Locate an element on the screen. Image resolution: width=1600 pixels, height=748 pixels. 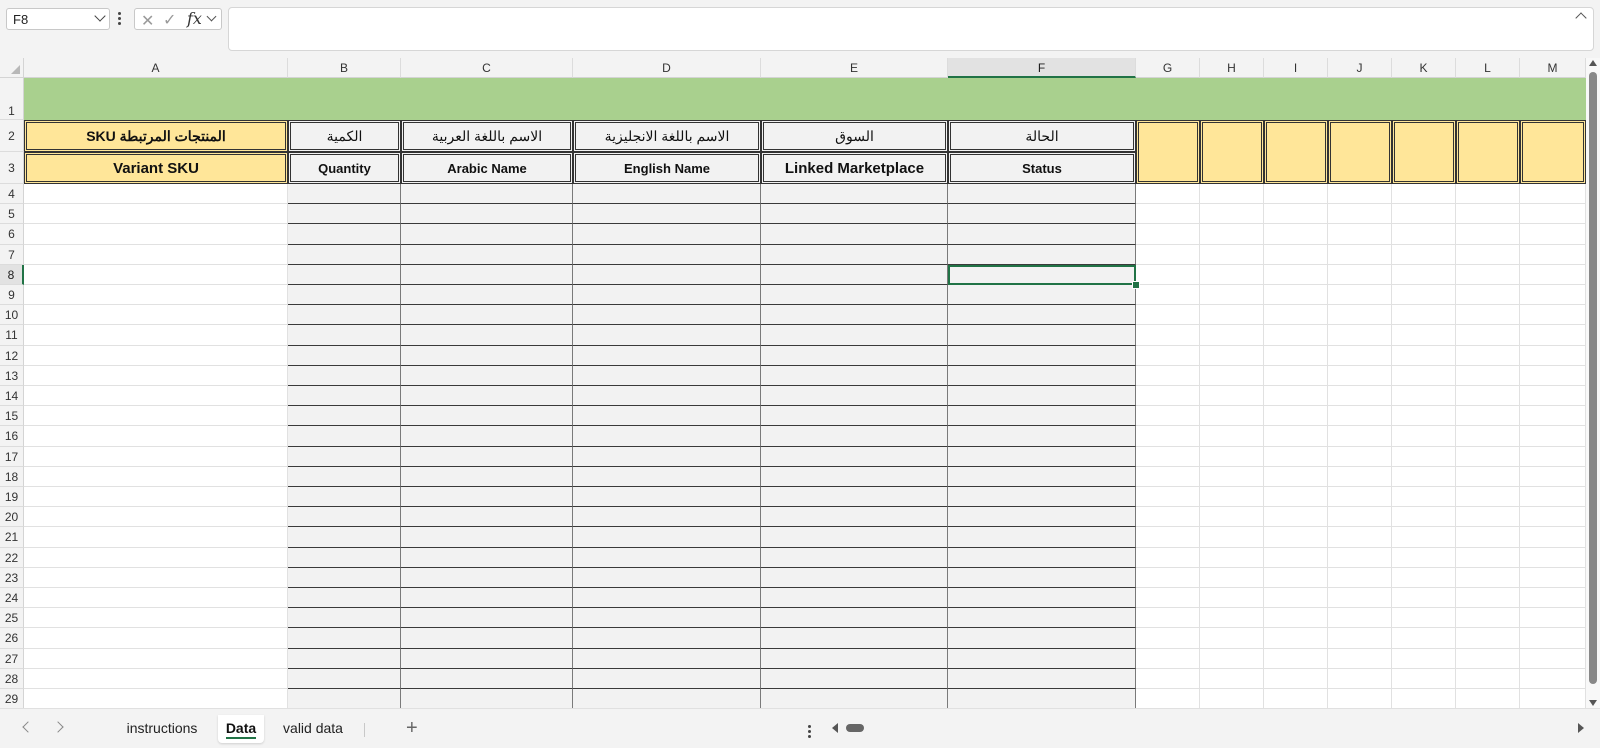
cell-k9 is located at coordinates (1424, 295).